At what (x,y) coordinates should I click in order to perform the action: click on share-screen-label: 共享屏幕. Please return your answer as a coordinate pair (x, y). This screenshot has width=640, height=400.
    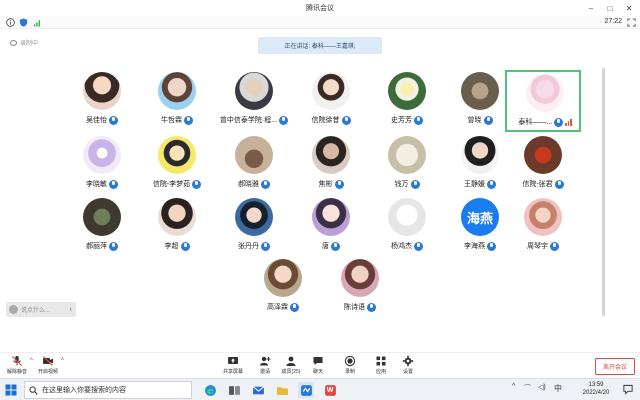
    Looking at the image, I should click on (232, 372).